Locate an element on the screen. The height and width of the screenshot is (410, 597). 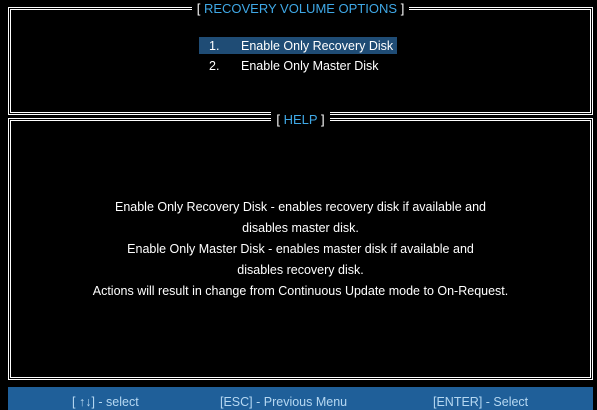
menu-item-label: Enable Only Recovery Disk is located at coordinates (317, 45).